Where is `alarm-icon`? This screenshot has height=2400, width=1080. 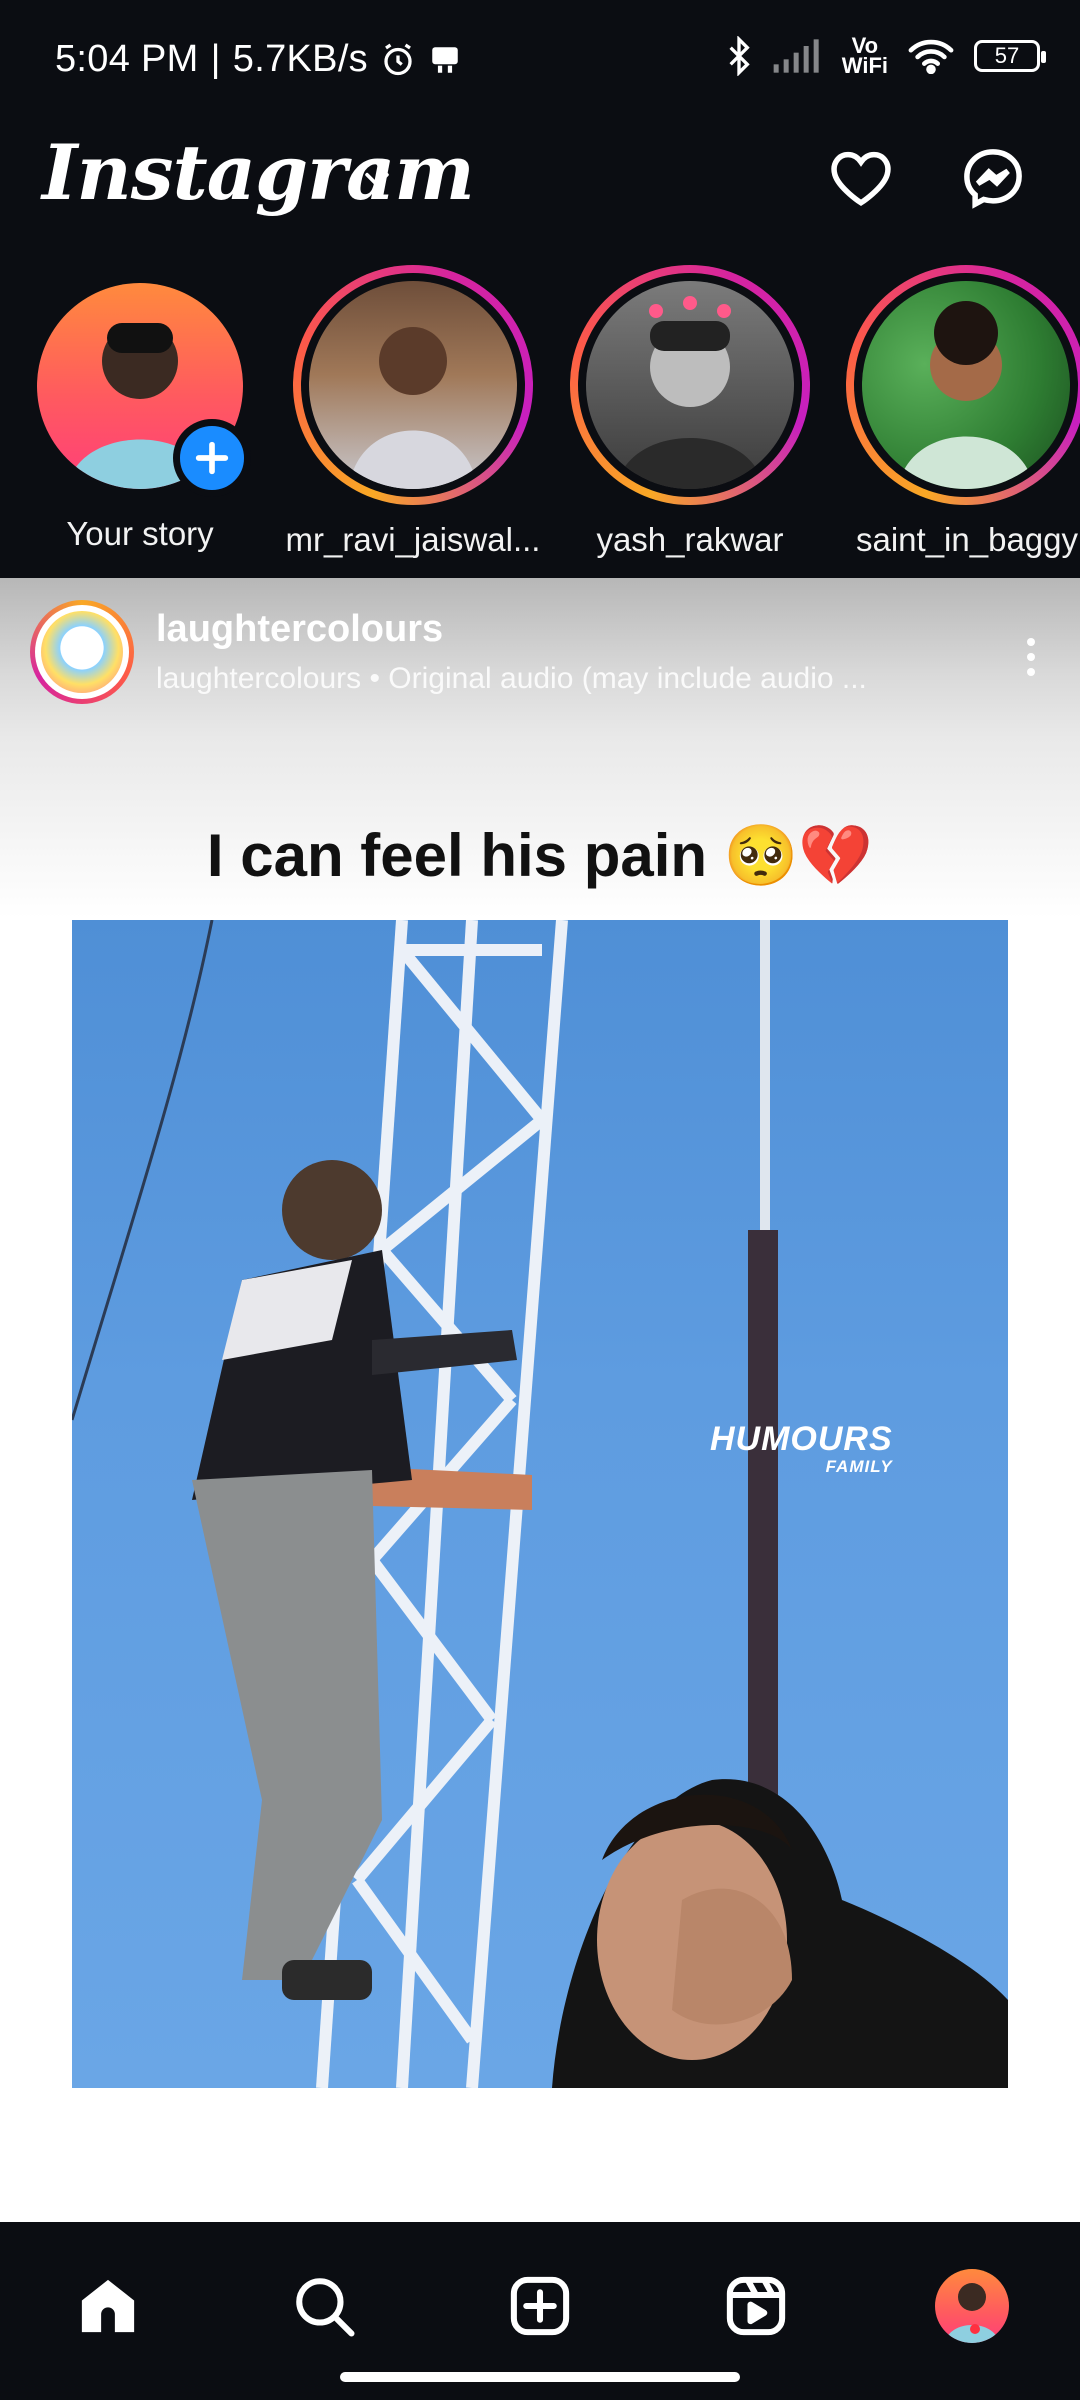
alarm-icon is located at coordinates (398, 60).